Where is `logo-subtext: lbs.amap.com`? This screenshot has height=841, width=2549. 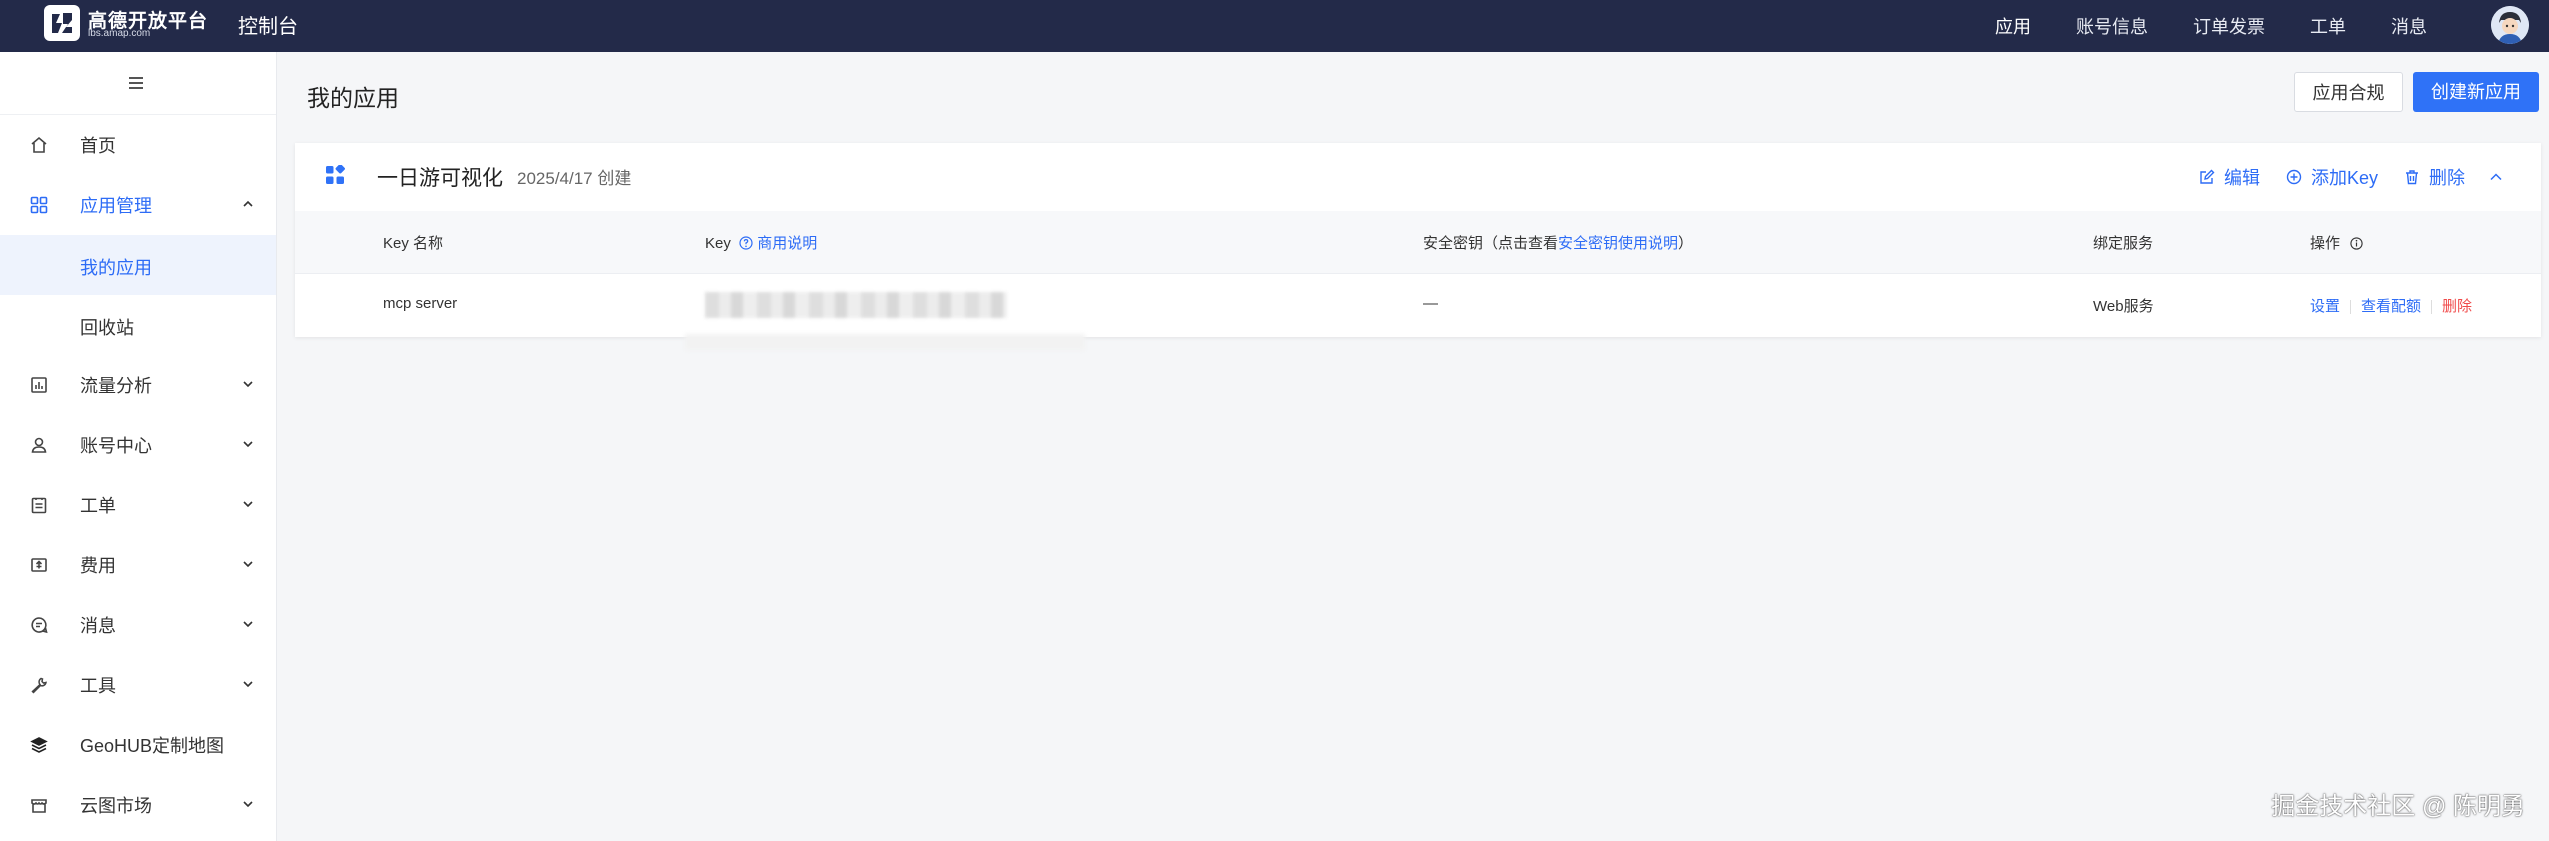
logo-subtext: lbs.amap.com is located at coordinates (119, 33).